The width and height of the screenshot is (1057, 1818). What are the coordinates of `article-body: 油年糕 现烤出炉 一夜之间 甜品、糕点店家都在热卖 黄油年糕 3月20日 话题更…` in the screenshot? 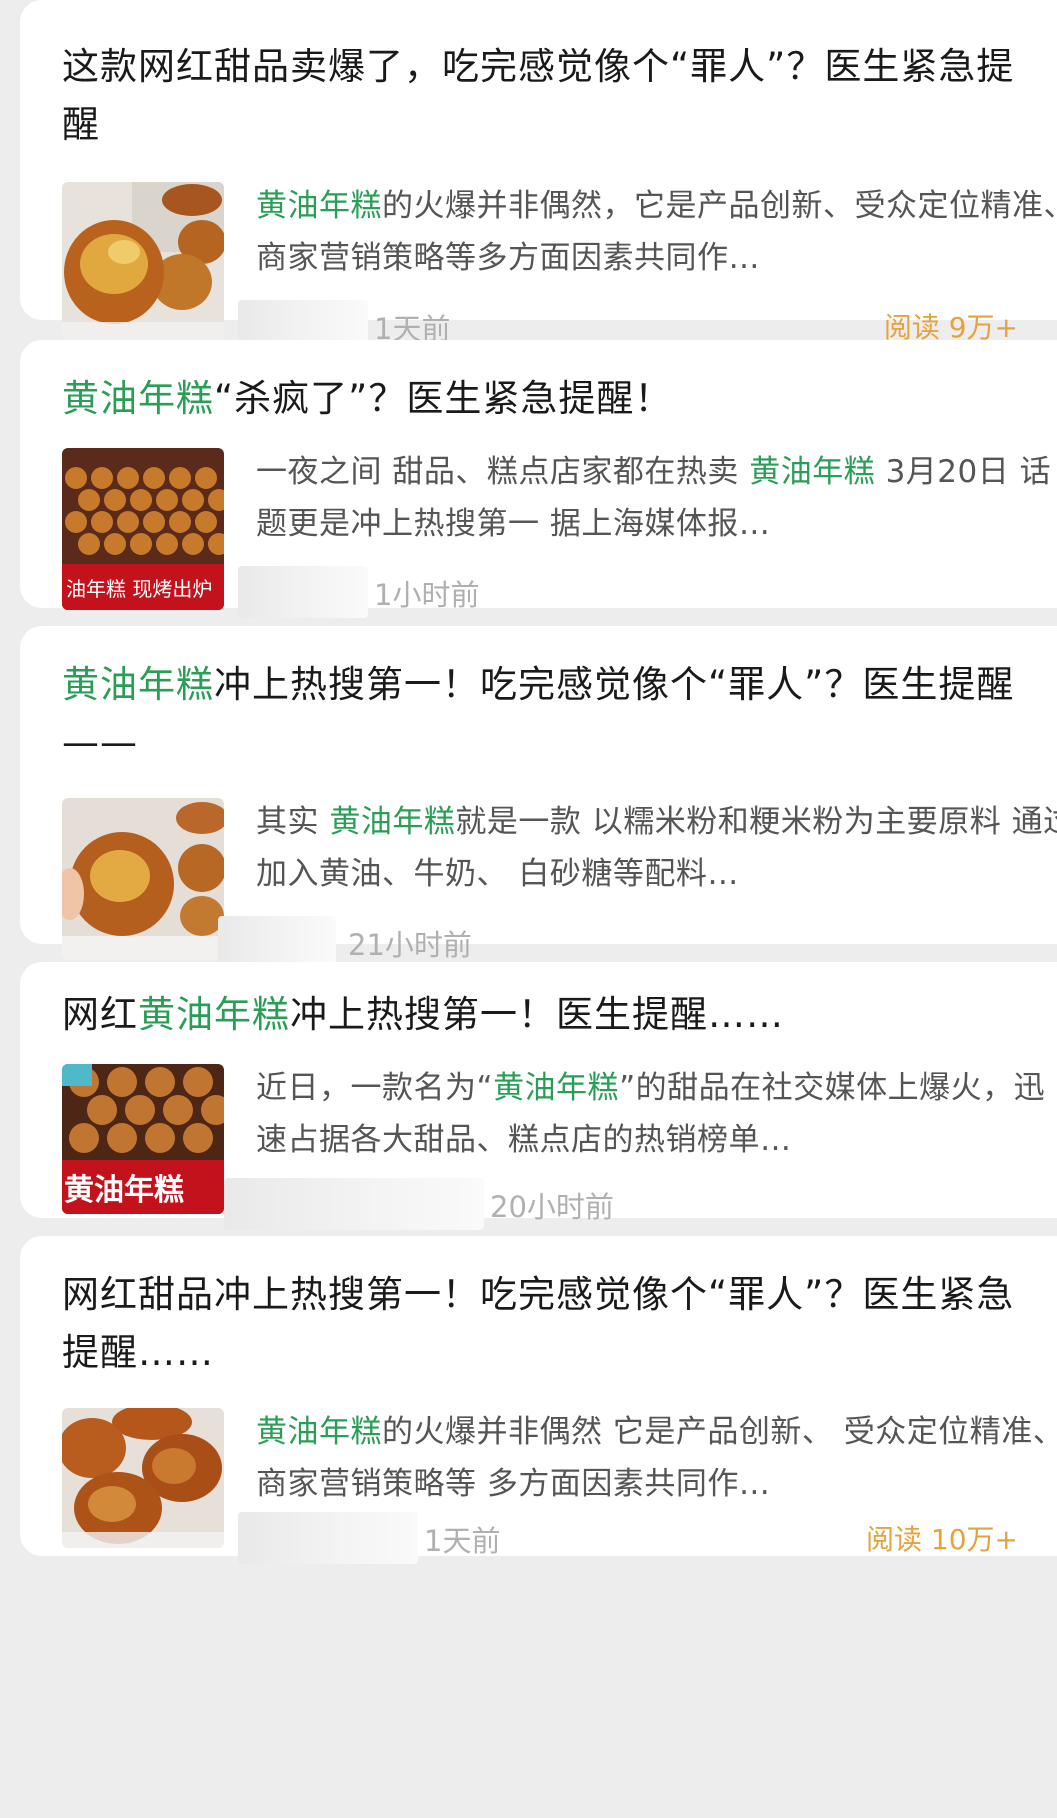 It's located at (559, 533).